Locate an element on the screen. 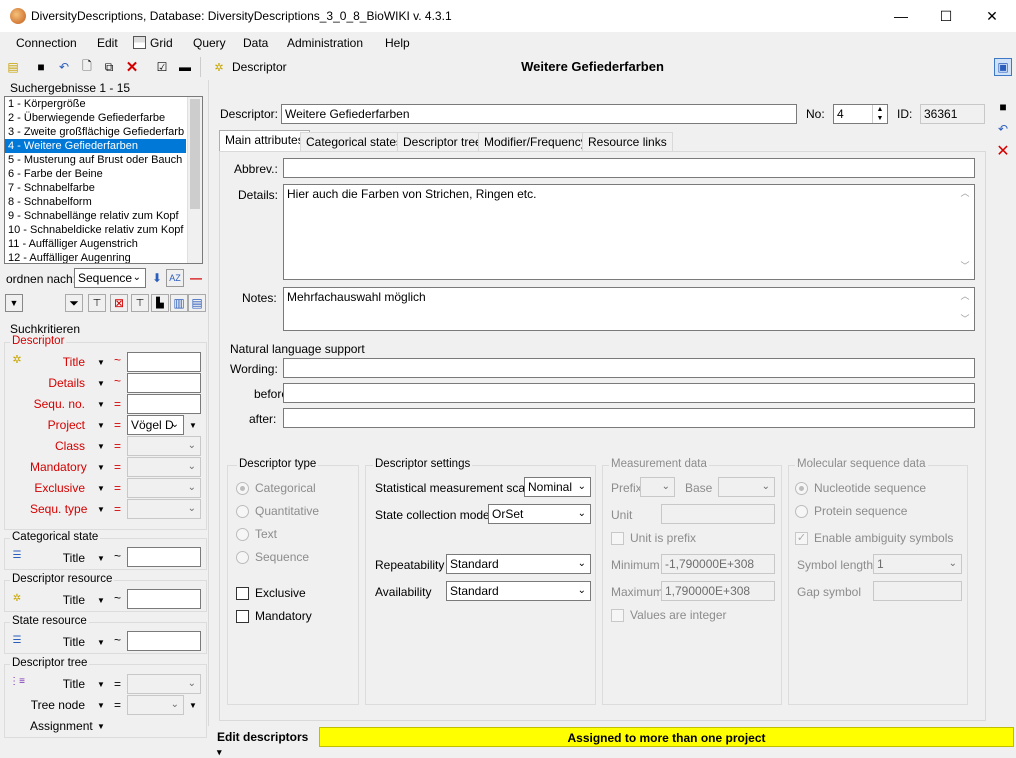 The height and width of the screenshot is (758, 1016). scroll-thumb is located at coordinates (195, 154).